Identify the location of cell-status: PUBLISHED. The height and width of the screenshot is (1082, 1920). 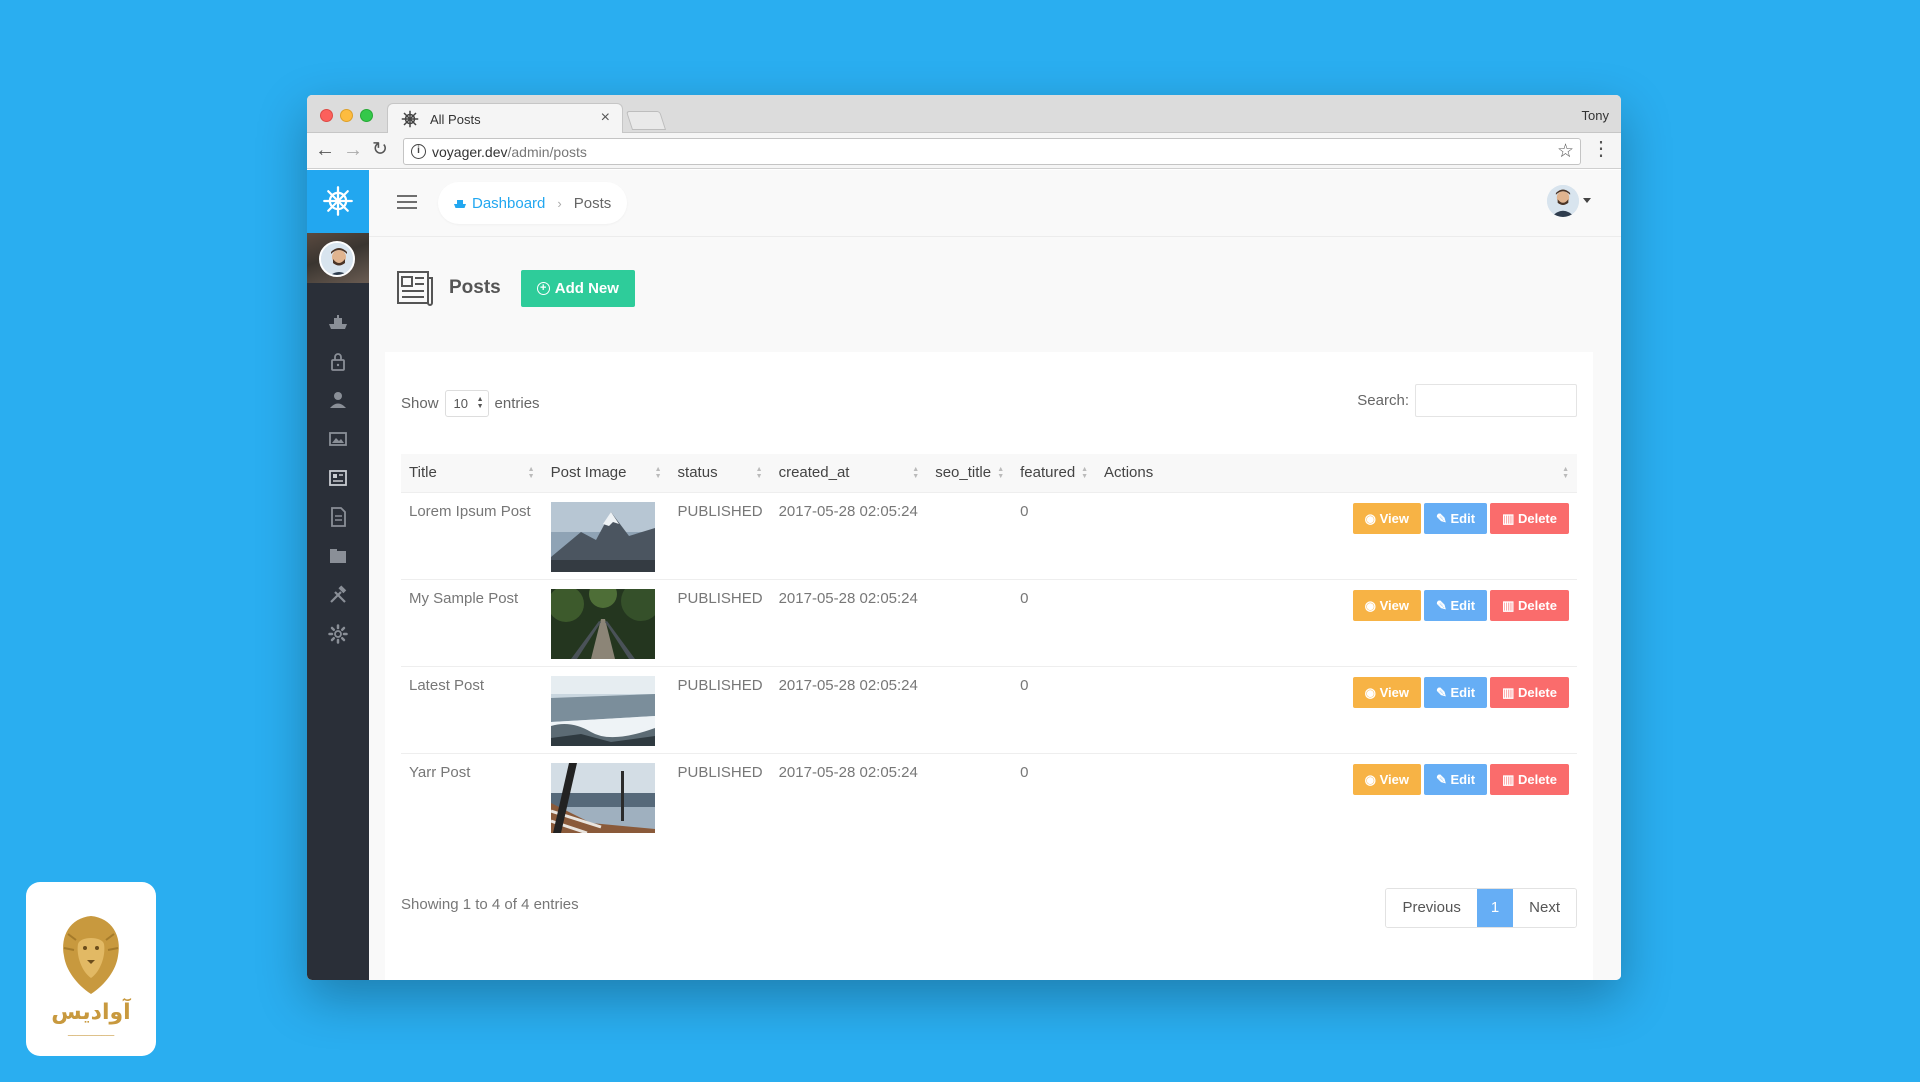
(720, 796).